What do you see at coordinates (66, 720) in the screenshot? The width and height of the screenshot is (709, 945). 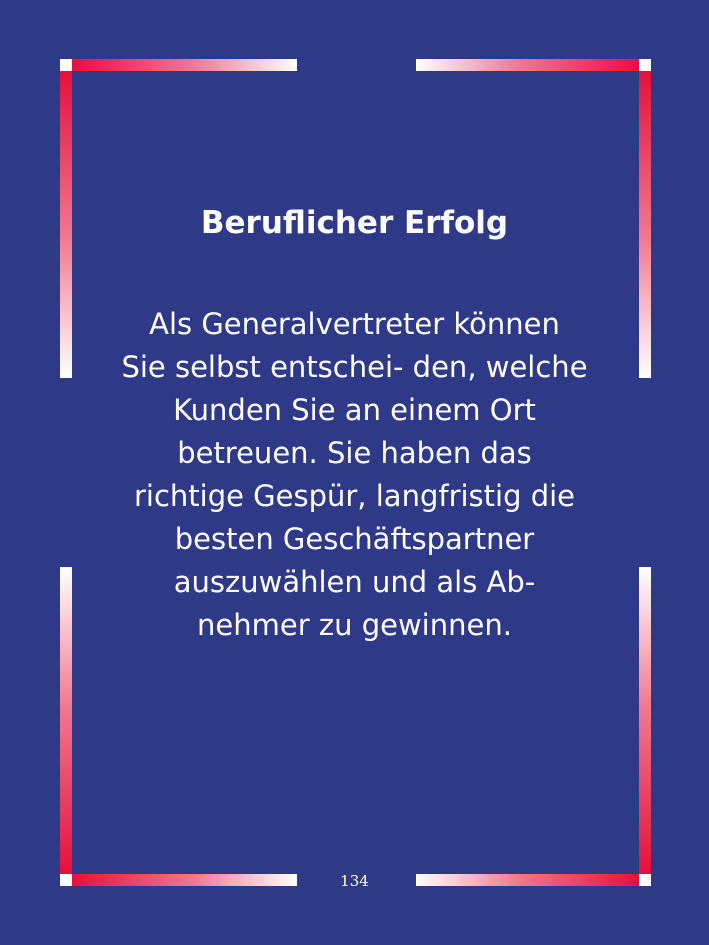 I see `frame-left-lower-bar` at bounding box center [66, 720].